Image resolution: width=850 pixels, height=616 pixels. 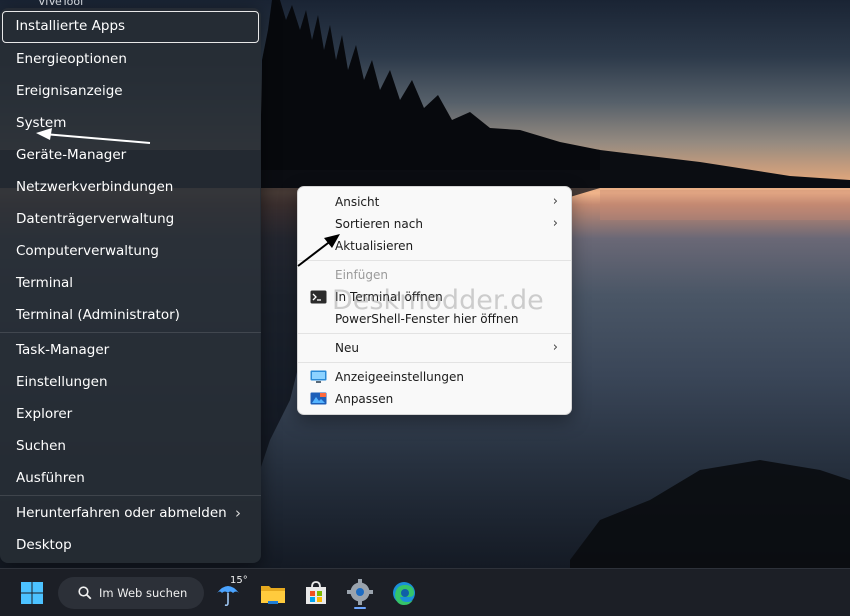 What do you see at coordinates (130, 382) in the screenshot?
I see `winx-item-einstellungen: Einstellungen` at bounding box center [130, 382].